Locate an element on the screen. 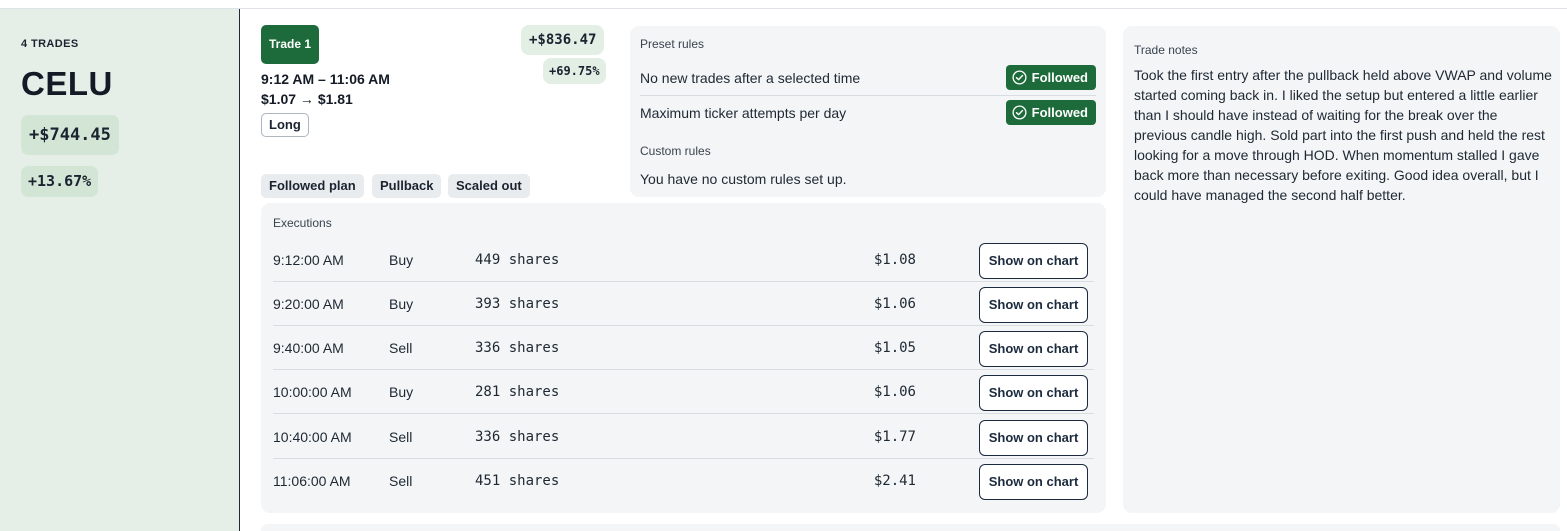 This screenshot has width=1567, height=531. execution-price: $1.05 is located at coordinates (894, 348).